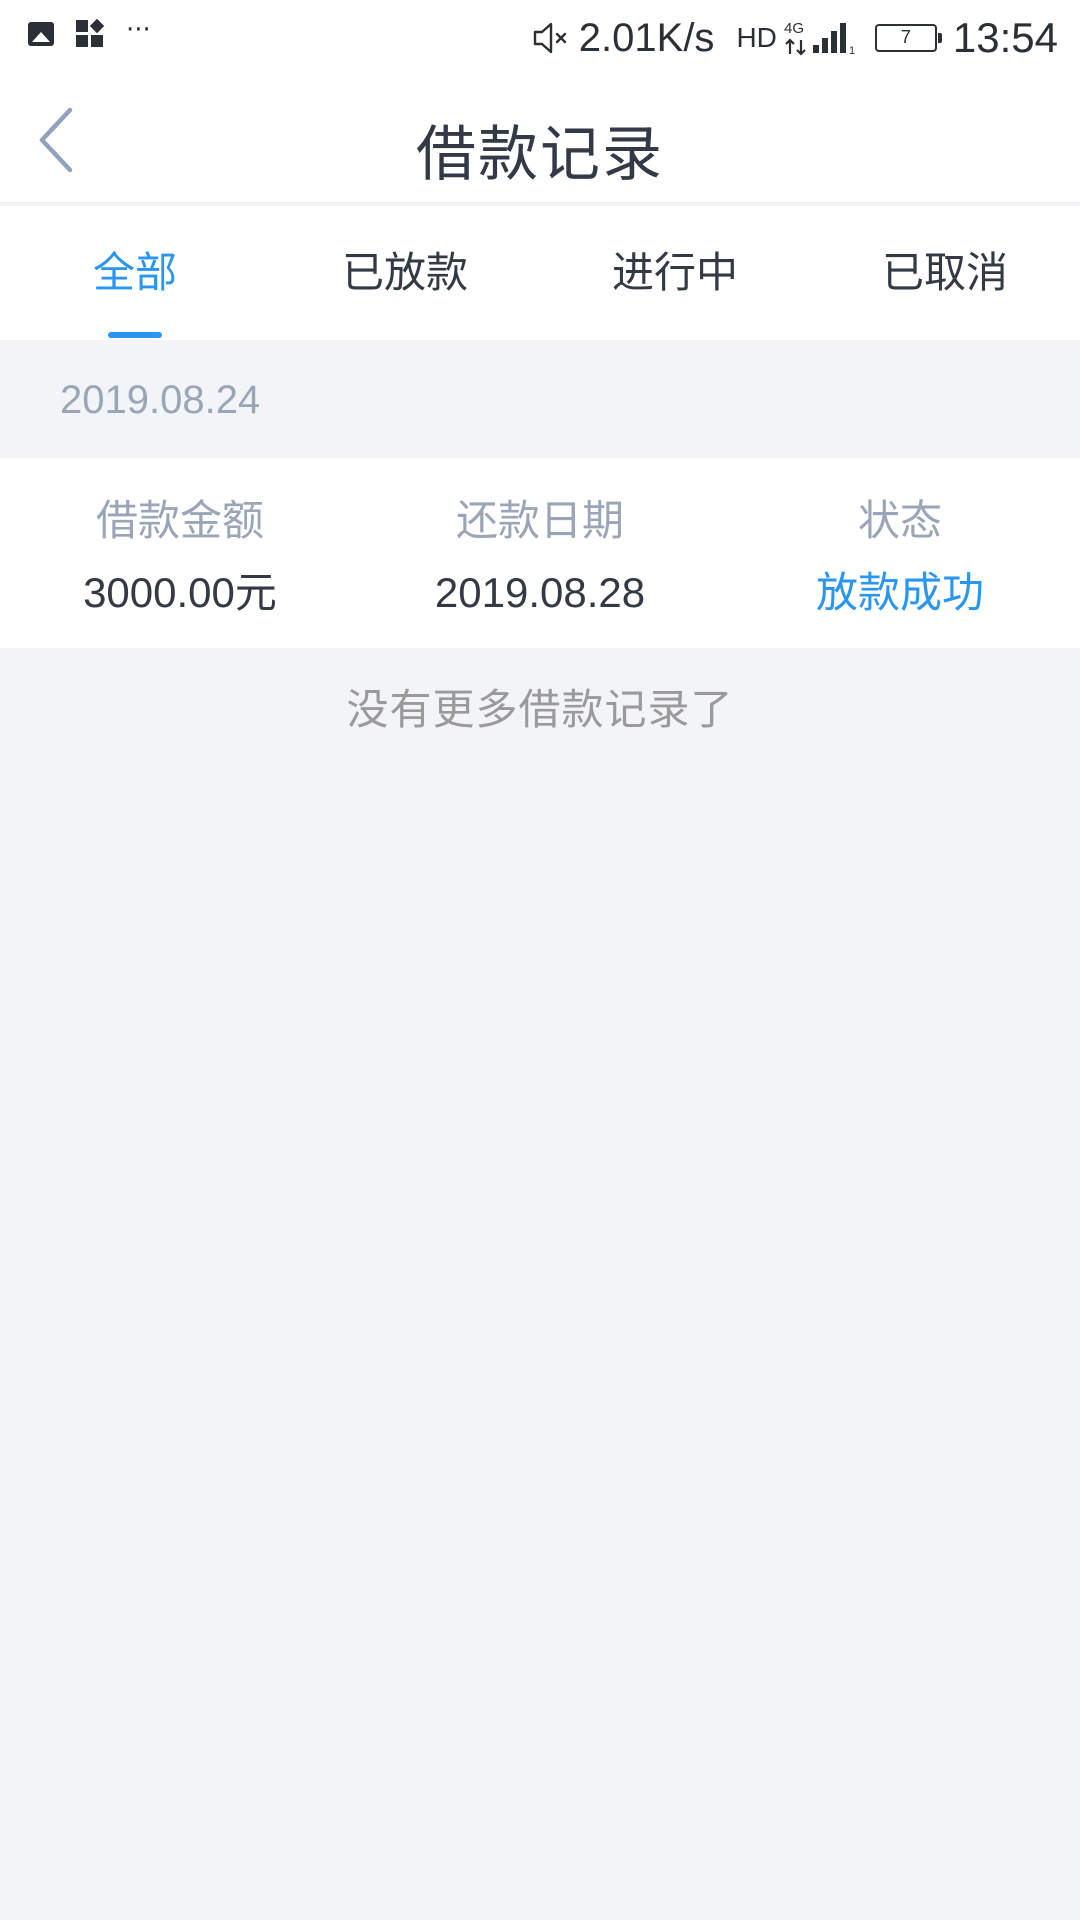 The image size is (1080, 1920). I want to click on gallery-icon, so click(41, 34).